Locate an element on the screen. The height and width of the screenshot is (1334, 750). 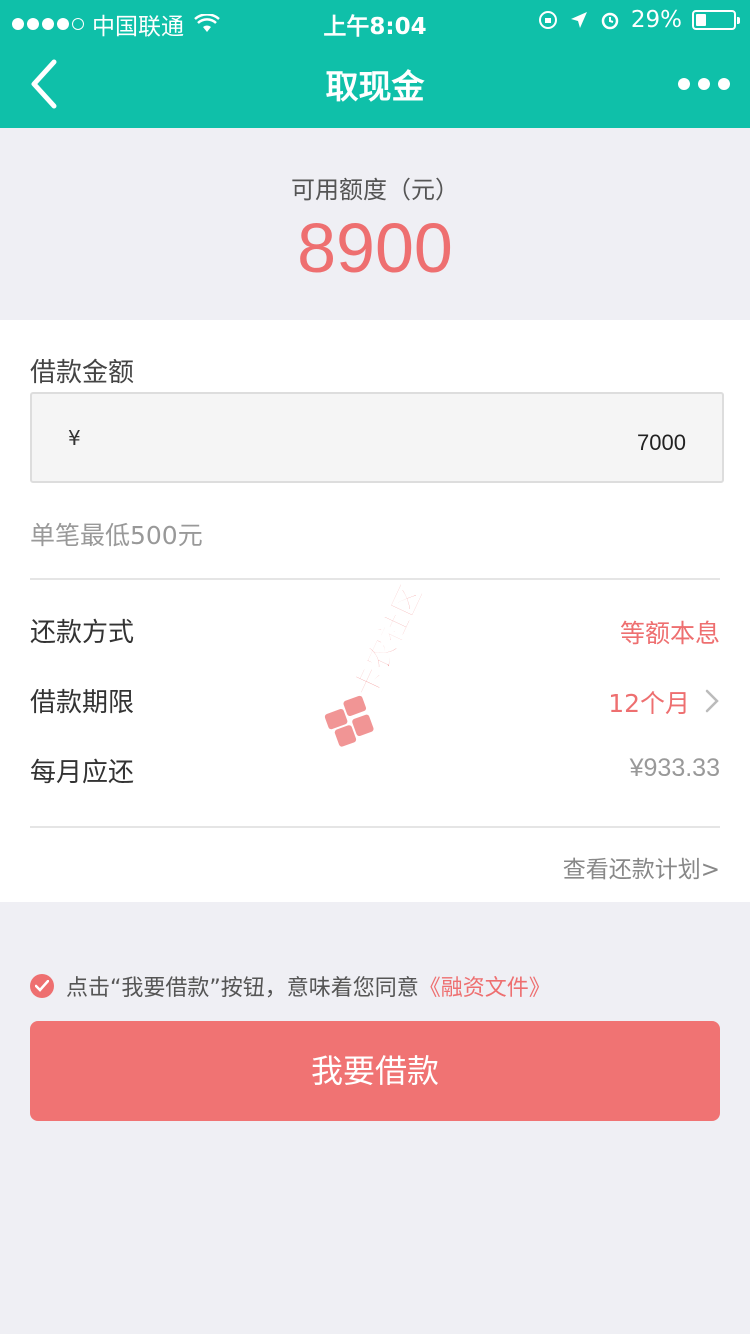
status-bar: 中国联通 上午8:04 29% is located at coordinates (375, 20).